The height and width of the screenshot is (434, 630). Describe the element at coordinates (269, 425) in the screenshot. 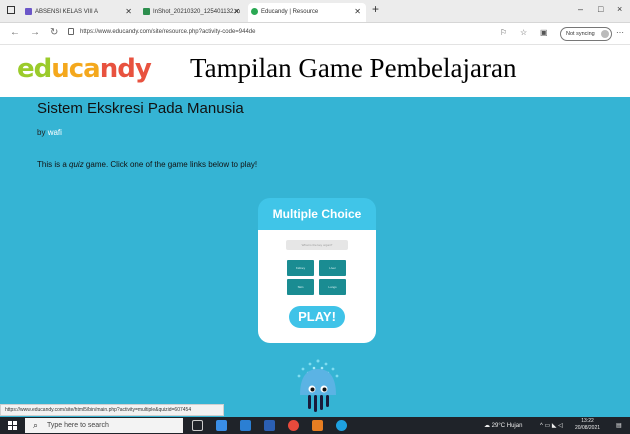

I see `word-icon` at that location.